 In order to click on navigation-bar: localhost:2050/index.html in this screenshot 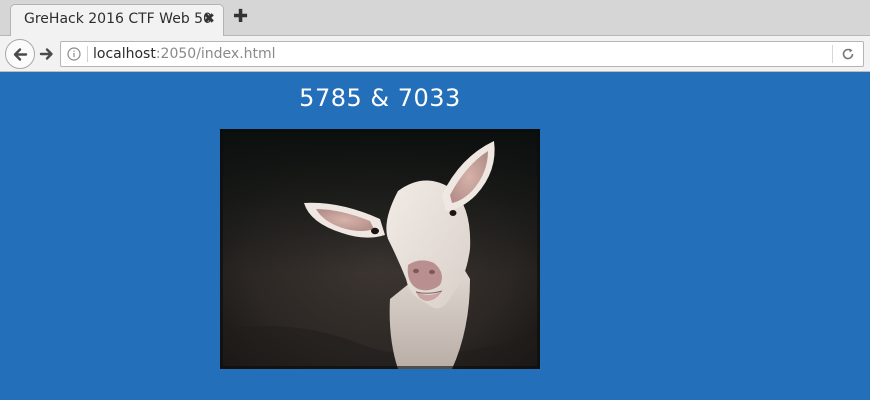, I will do `click(435, 54)`.